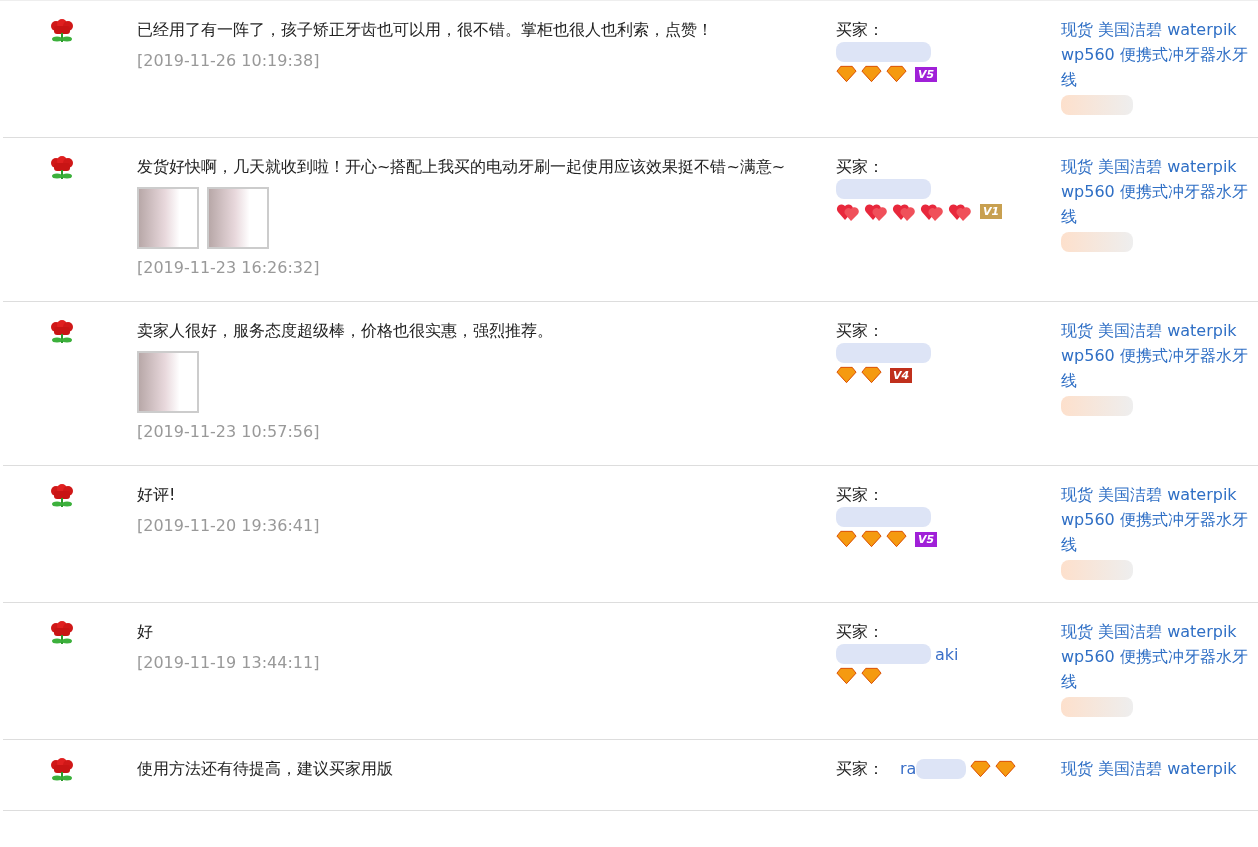 The height and width of the screenshot is (847, 1258). Describe the element at coordinates (229, 268) in the screenshot. I see `review-date: [2019-11-23 16:26:32]` at that location.